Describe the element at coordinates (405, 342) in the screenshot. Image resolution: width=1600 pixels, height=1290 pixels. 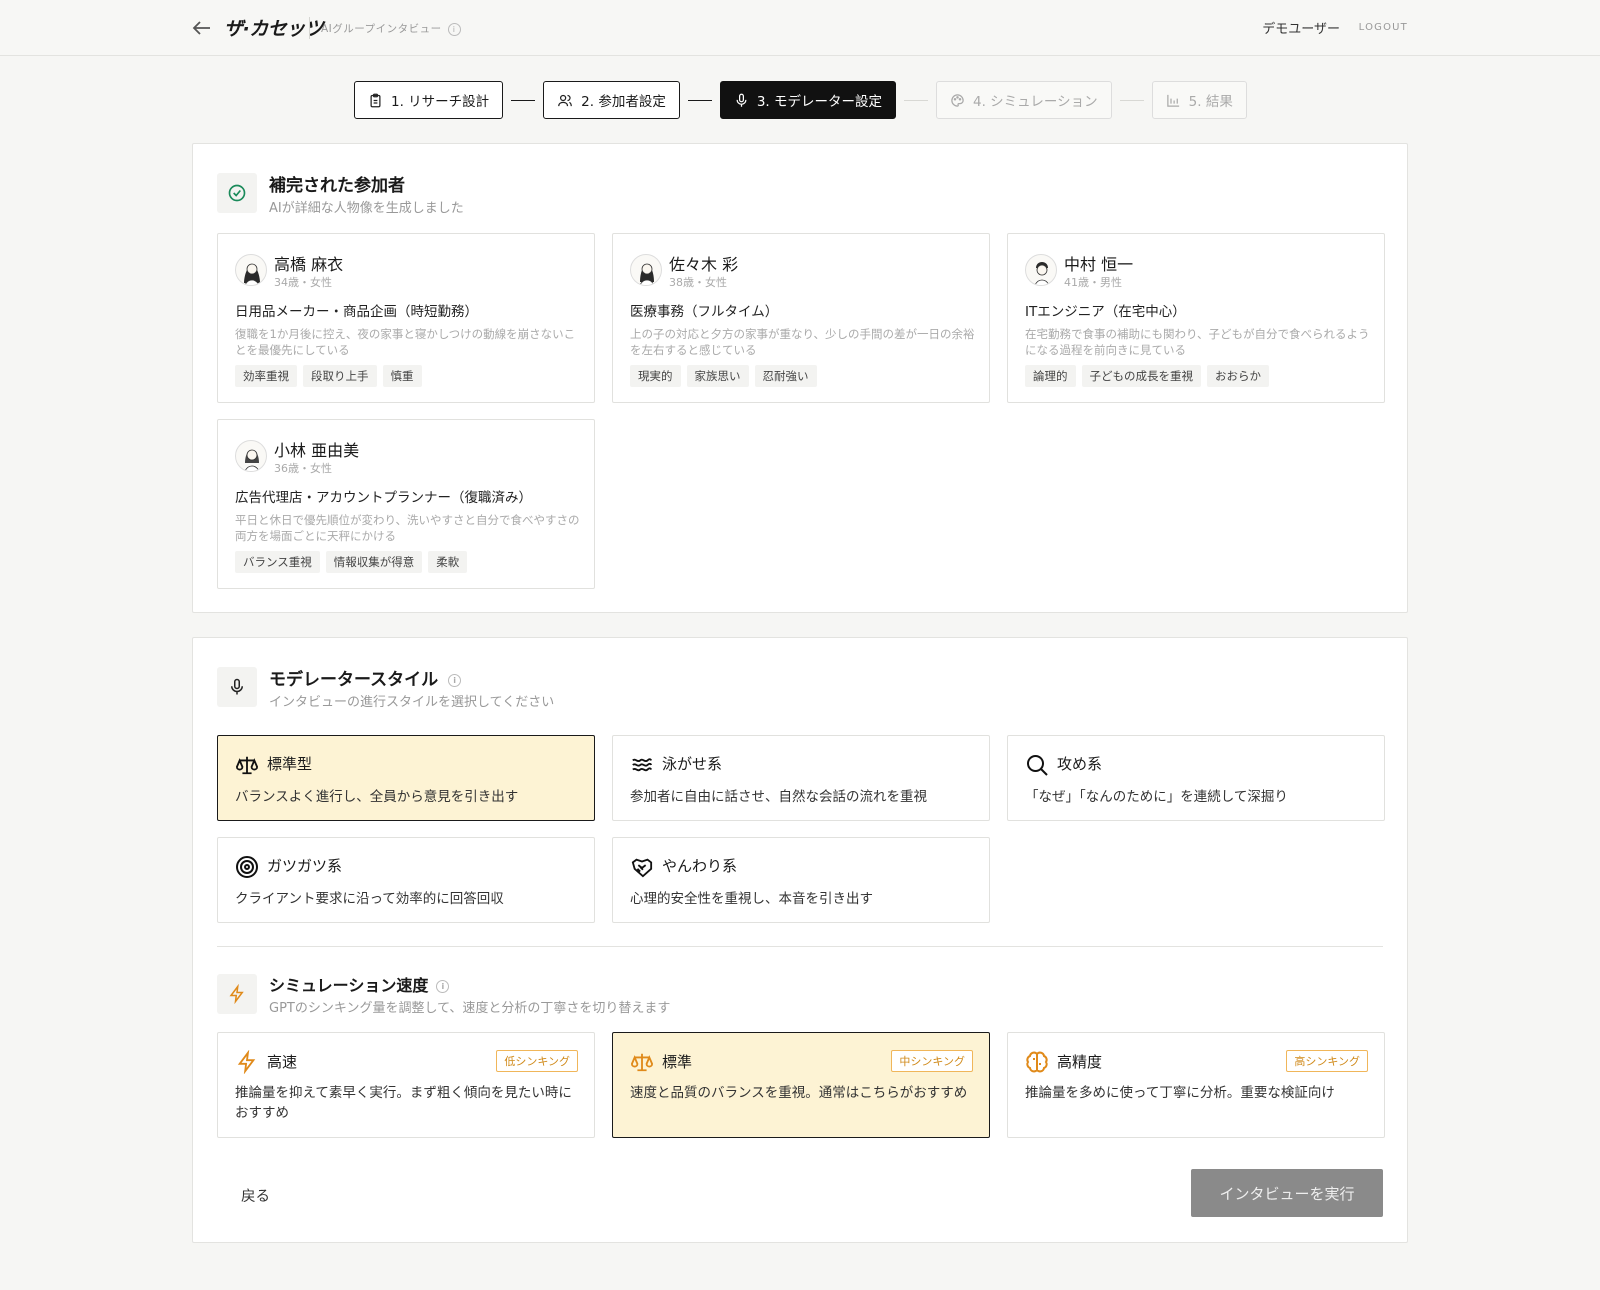
I see `participant-description: 復職を1か月後に控え、夜の家事と寝かしつけの動線を崩さないことを最優先にしている` at that location.